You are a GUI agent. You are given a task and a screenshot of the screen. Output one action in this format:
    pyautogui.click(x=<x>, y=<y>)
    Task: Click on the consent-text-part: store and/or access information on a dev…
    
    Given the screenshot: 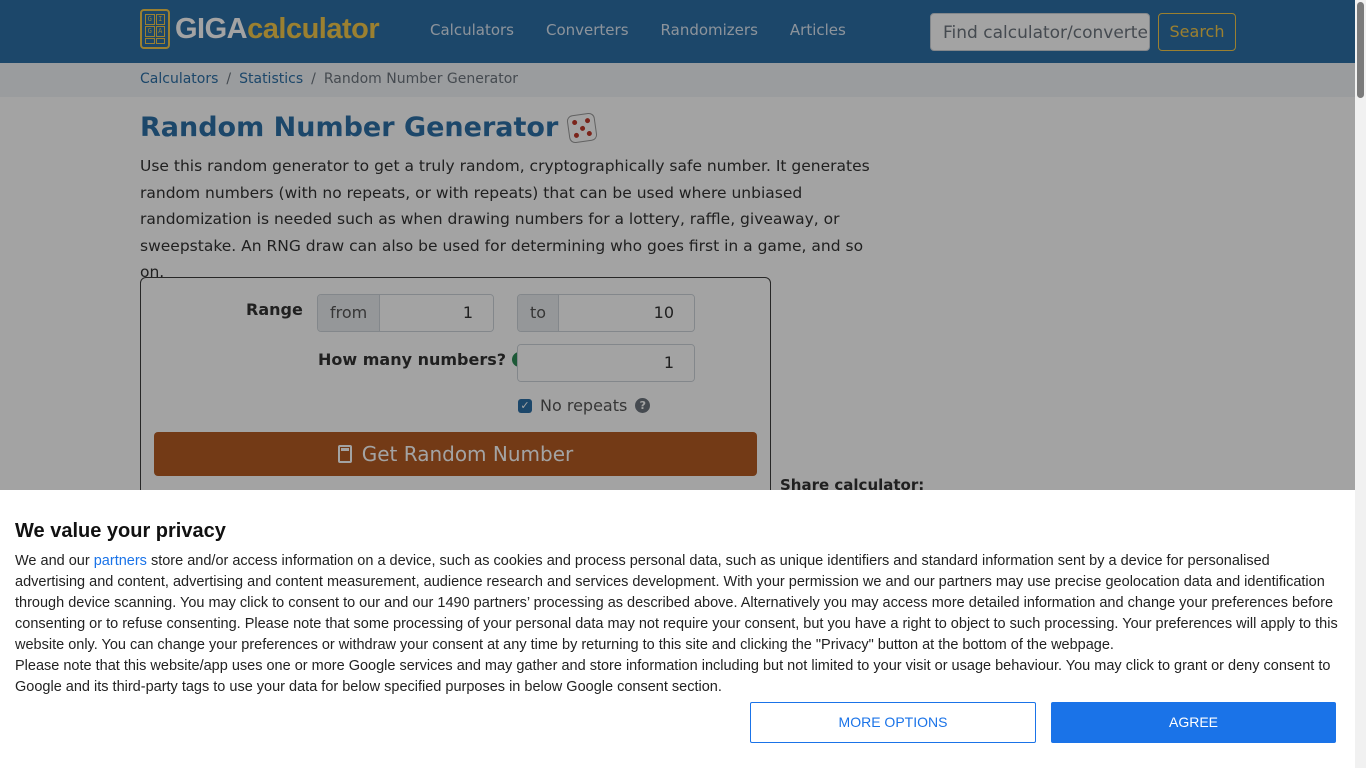 What is the action you would take?
    pyautogui.click(x=676, y=603)
    